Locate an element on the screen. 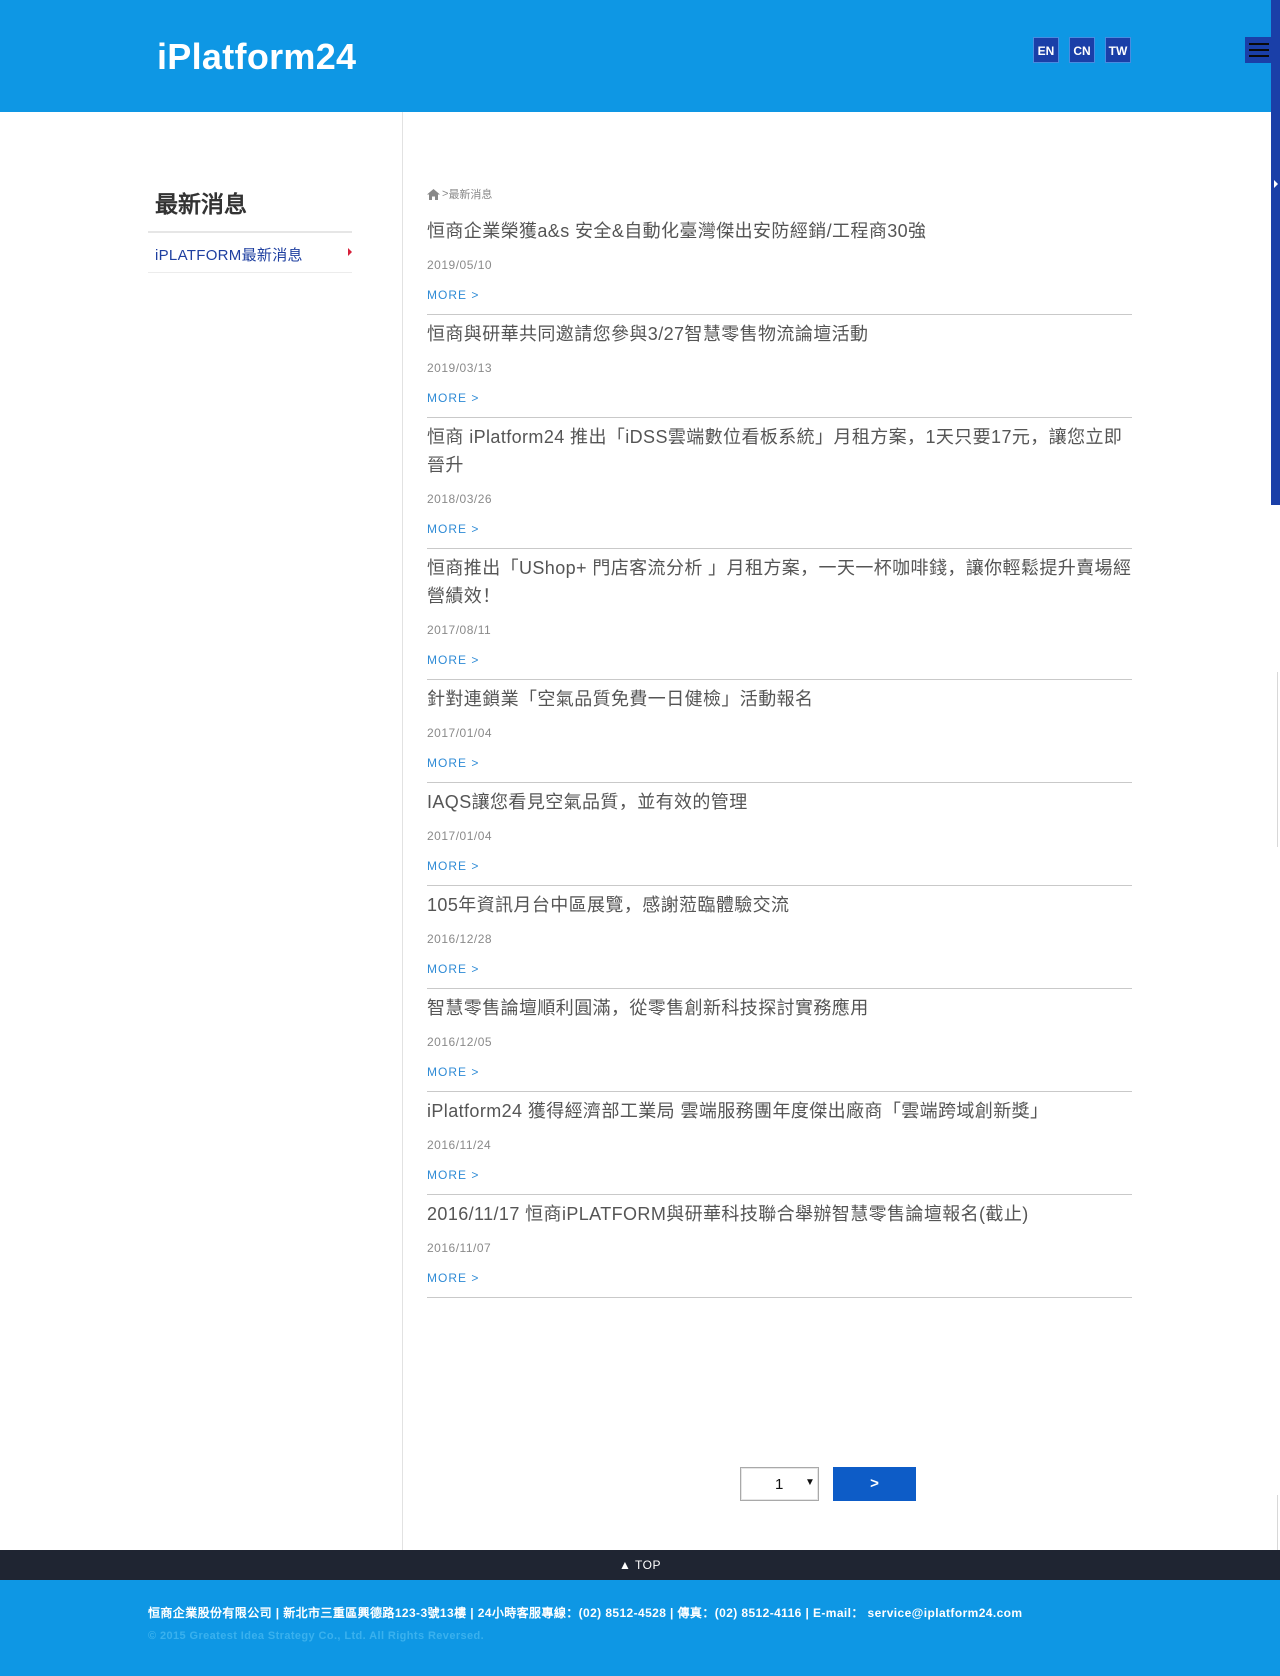 This screenshot has height=1676, width=1280. sidebar-item-iplatform-news: iPLATFORM最新消息 is located at coordinates (250, 253).